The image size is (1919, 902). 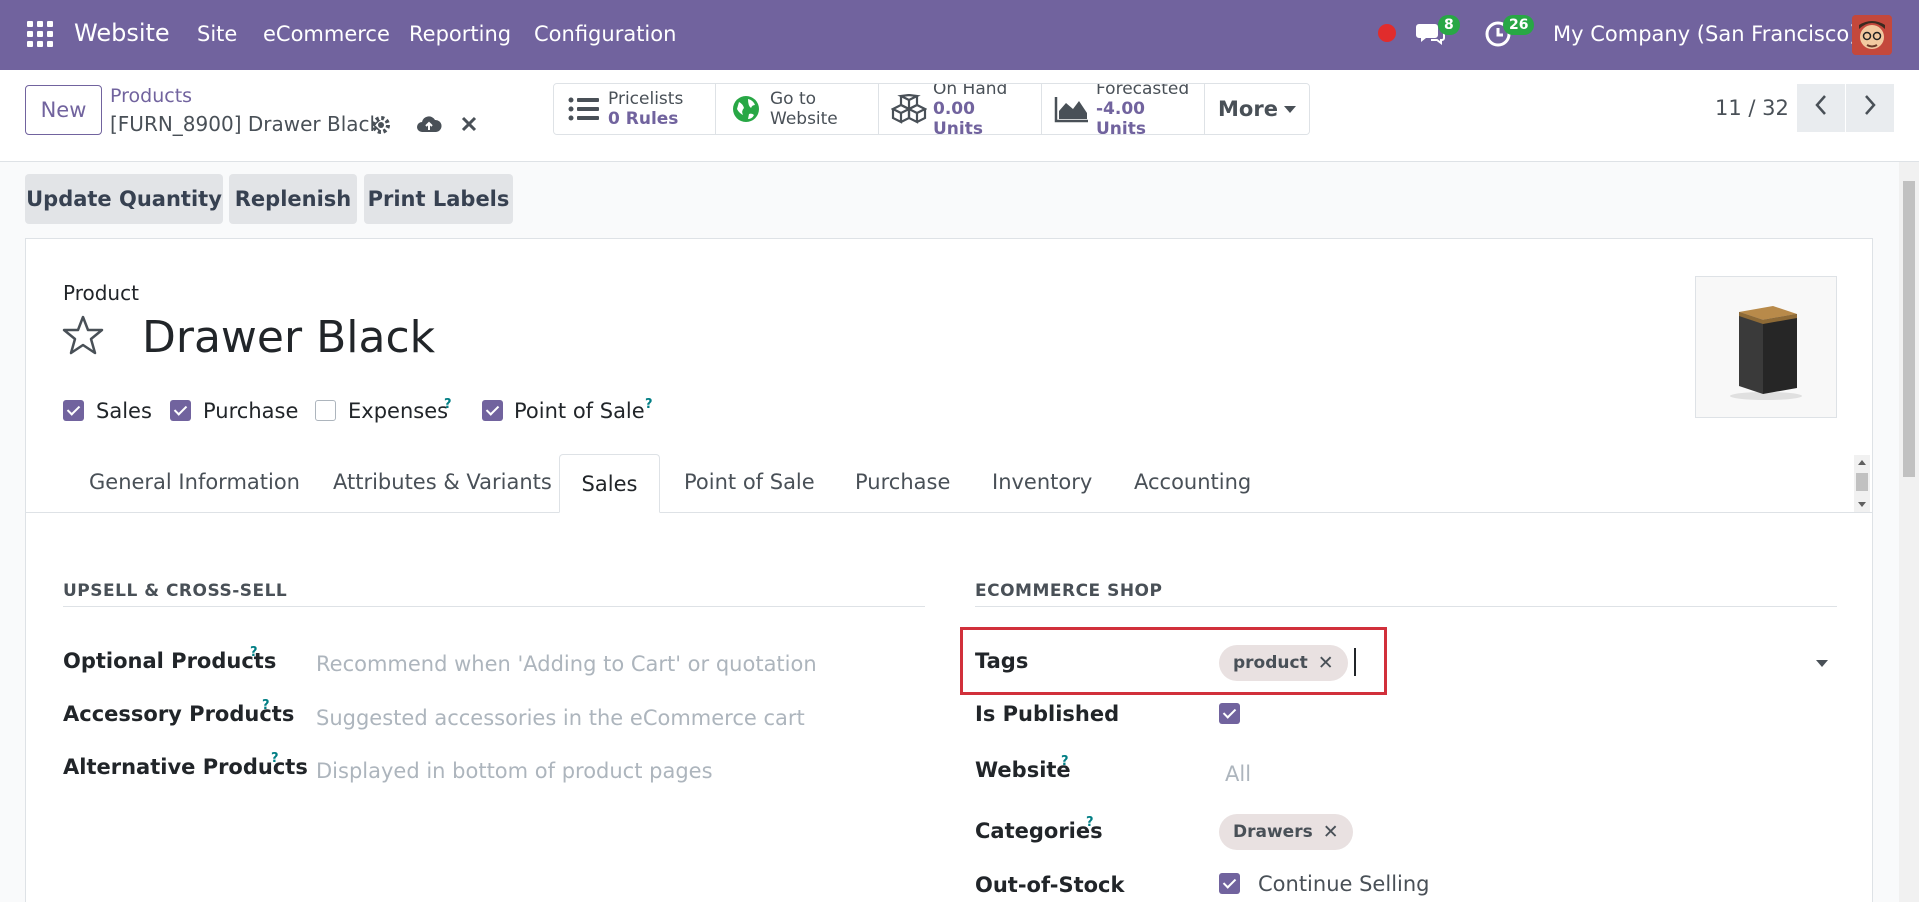 What do you see at coordinates (584, 109) in the screenshot?
I see `list-icon` at bounding box center [584, 109].